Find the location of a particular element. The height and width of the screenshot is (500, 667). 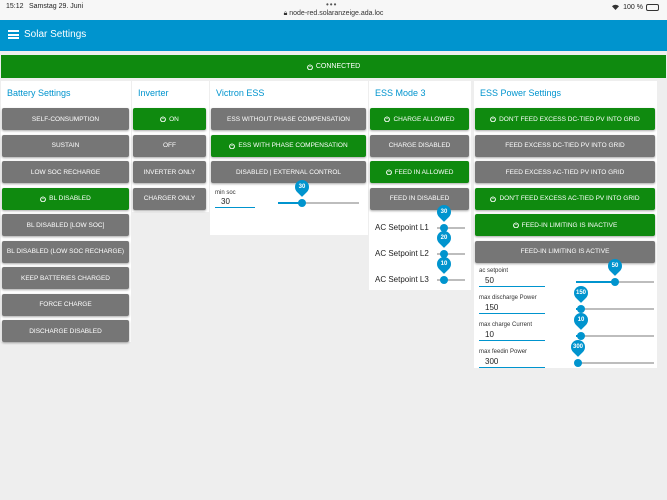

ess-power-value-pin-value: 10 is located at coordinates (581, 320).